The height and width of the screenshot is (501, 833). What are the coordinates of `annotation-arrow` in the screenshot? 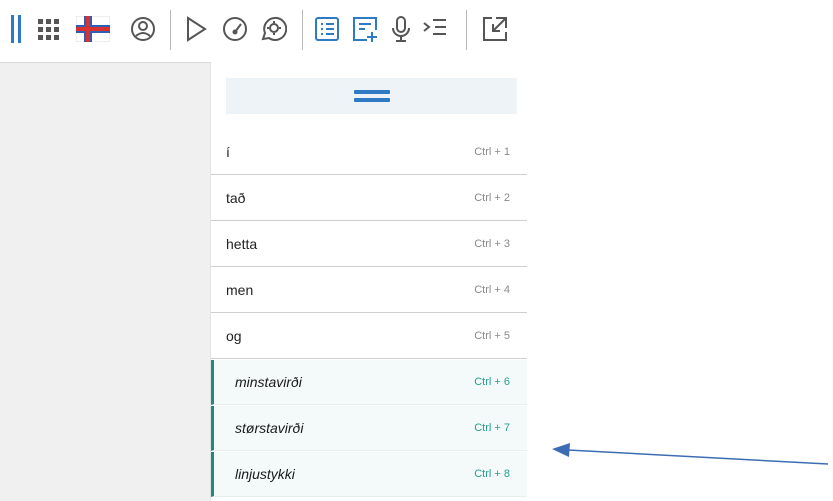 It's located at (690, 454).